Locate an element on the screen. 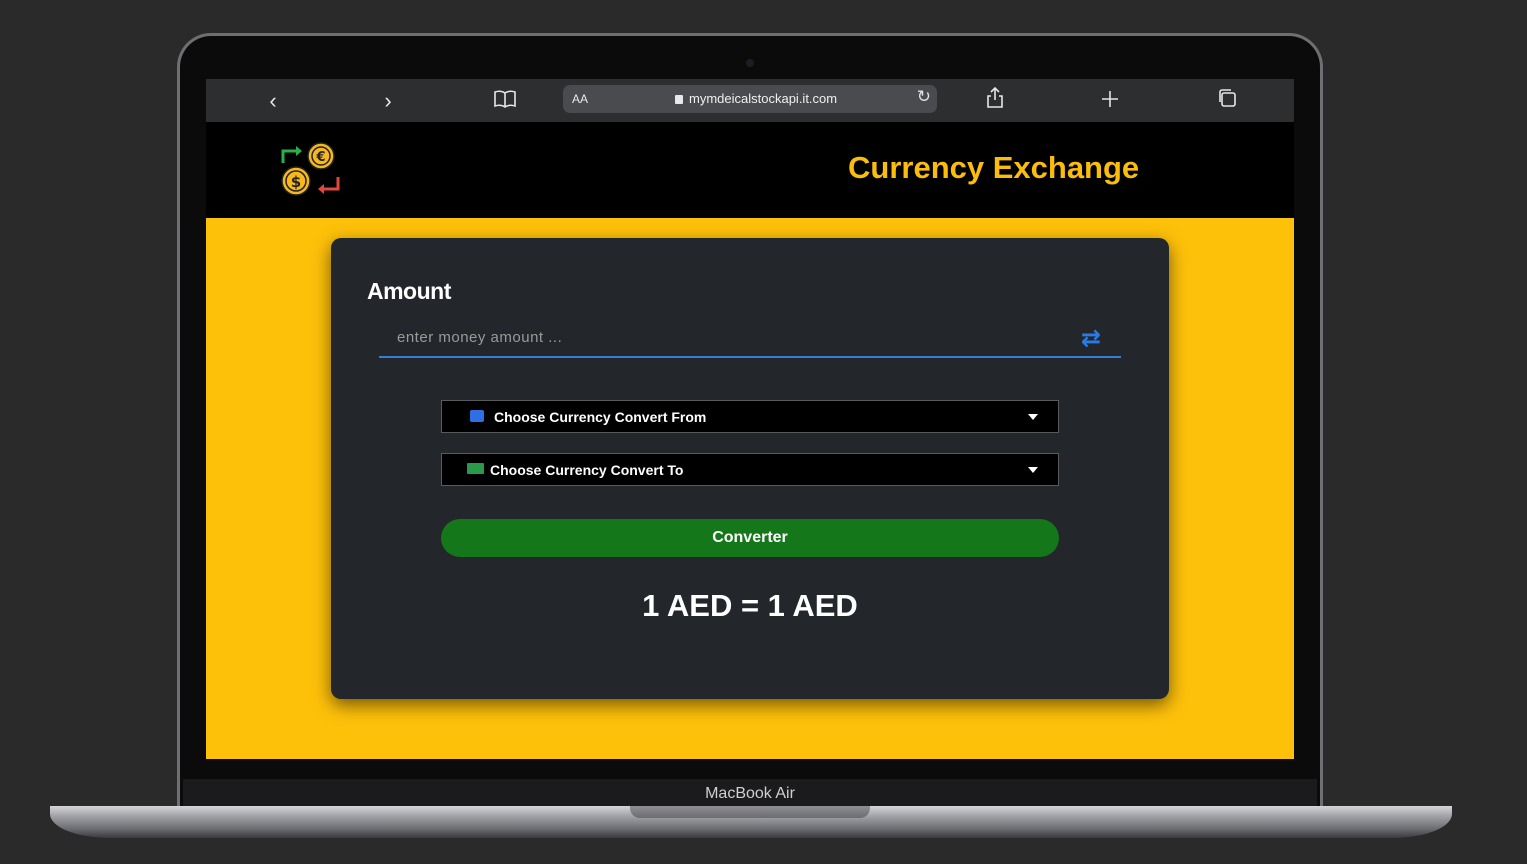  currency-to-select: Choose Currency Convert To is located at coordinates (750, 469).